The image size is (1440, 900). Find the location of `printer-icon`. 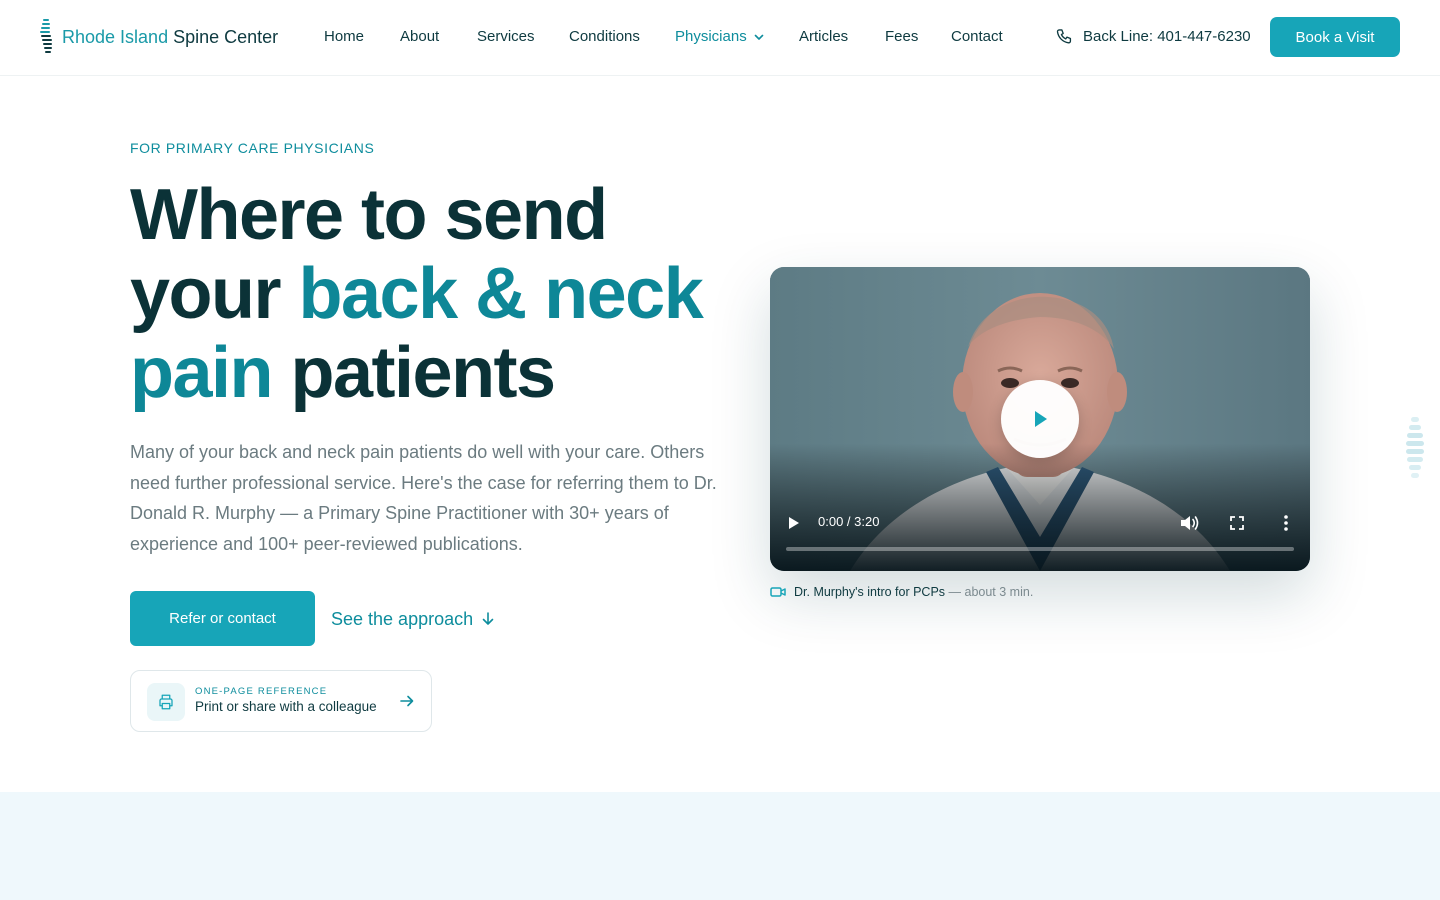

printer-icon is located at coordinates (166, 702).